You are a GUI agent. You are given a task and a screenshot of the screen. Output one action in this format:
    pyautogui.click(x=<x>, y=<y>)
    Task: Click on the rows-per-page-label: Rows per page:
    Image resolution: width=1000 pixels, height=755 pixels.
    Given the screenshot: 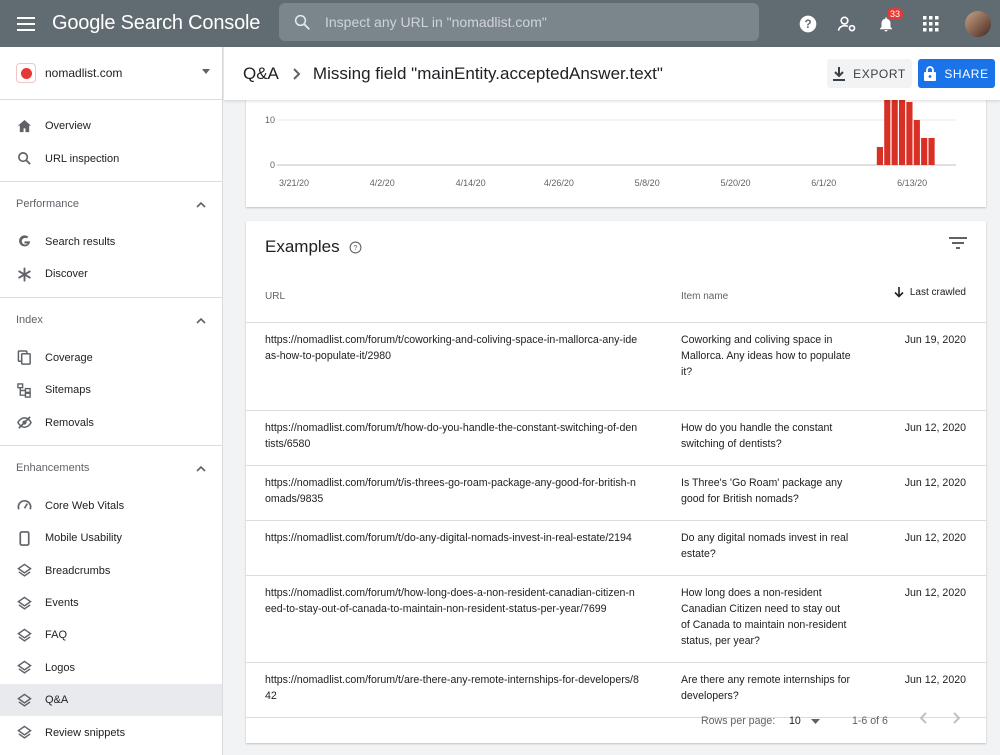 What is the action you would take?
    pyautogui.click(x=738, y=721)
    